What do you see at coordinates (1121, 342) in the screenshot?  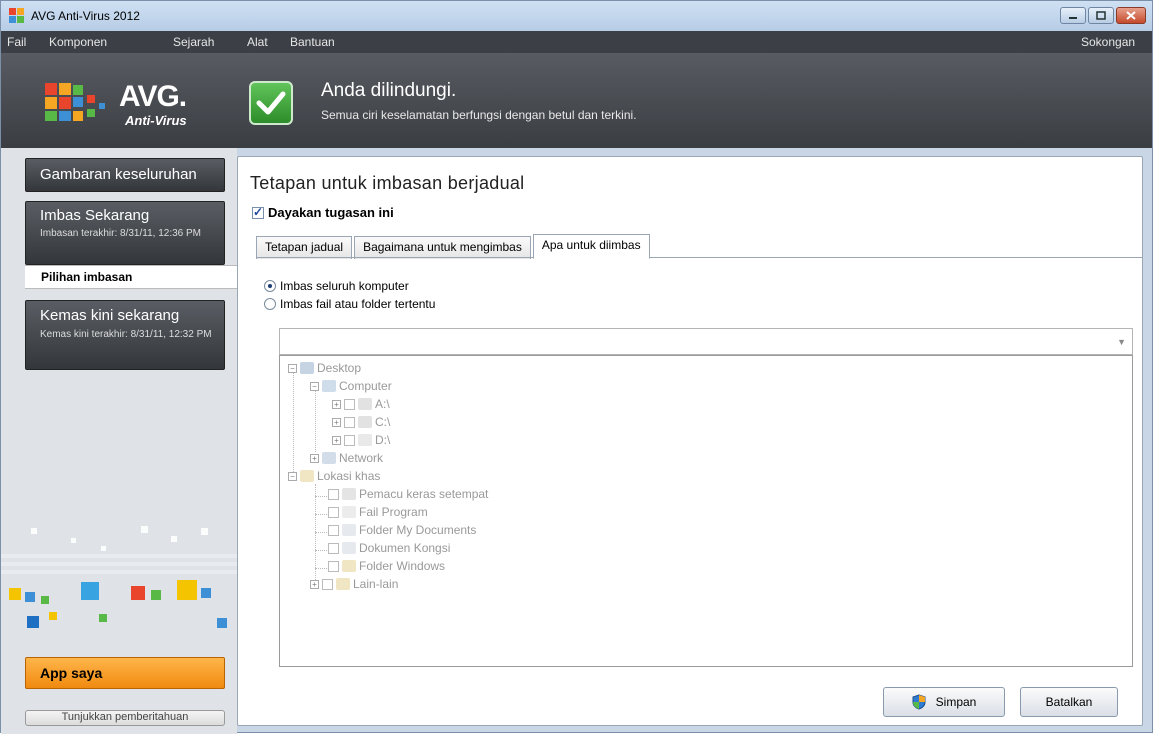 I see `chevron-down-icon: ▼` at bounding box center [1121, 342].